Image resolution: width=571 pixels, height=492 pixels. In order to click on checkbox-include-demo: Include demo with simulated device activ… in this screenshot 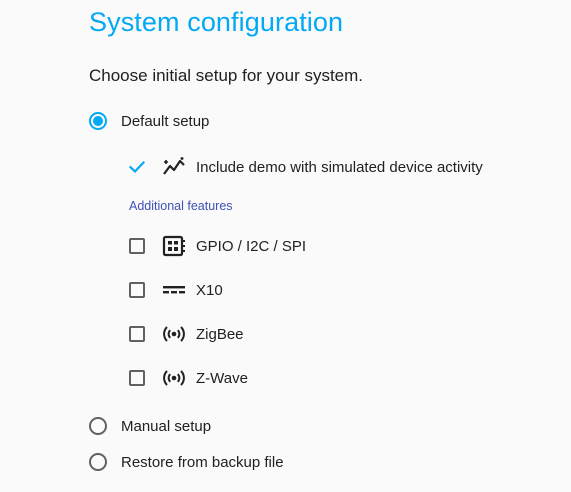, I will do `click(306, 167)`.